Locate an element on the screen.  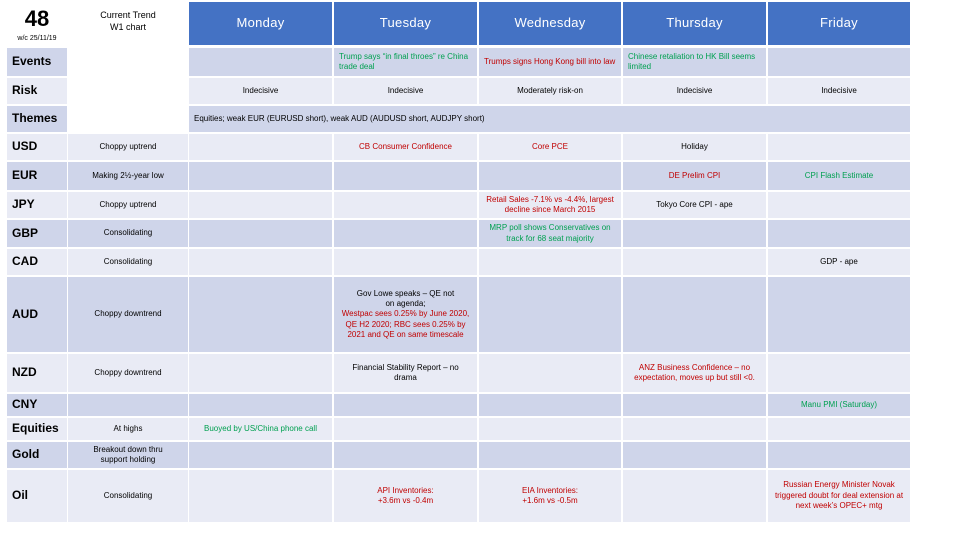
trend-header-line2: W1 chart is located at coordinates (127, 26).